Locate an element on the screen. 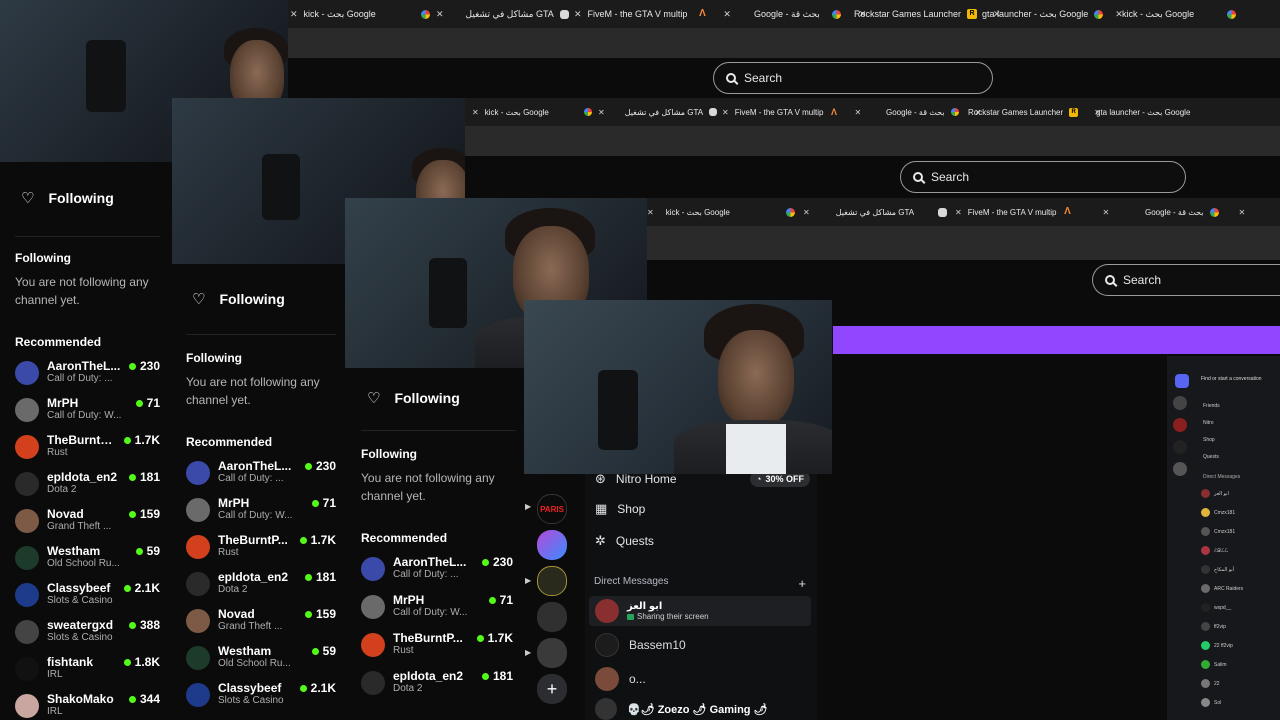  viewer-count: 59 is located at coordinates (147, 551).